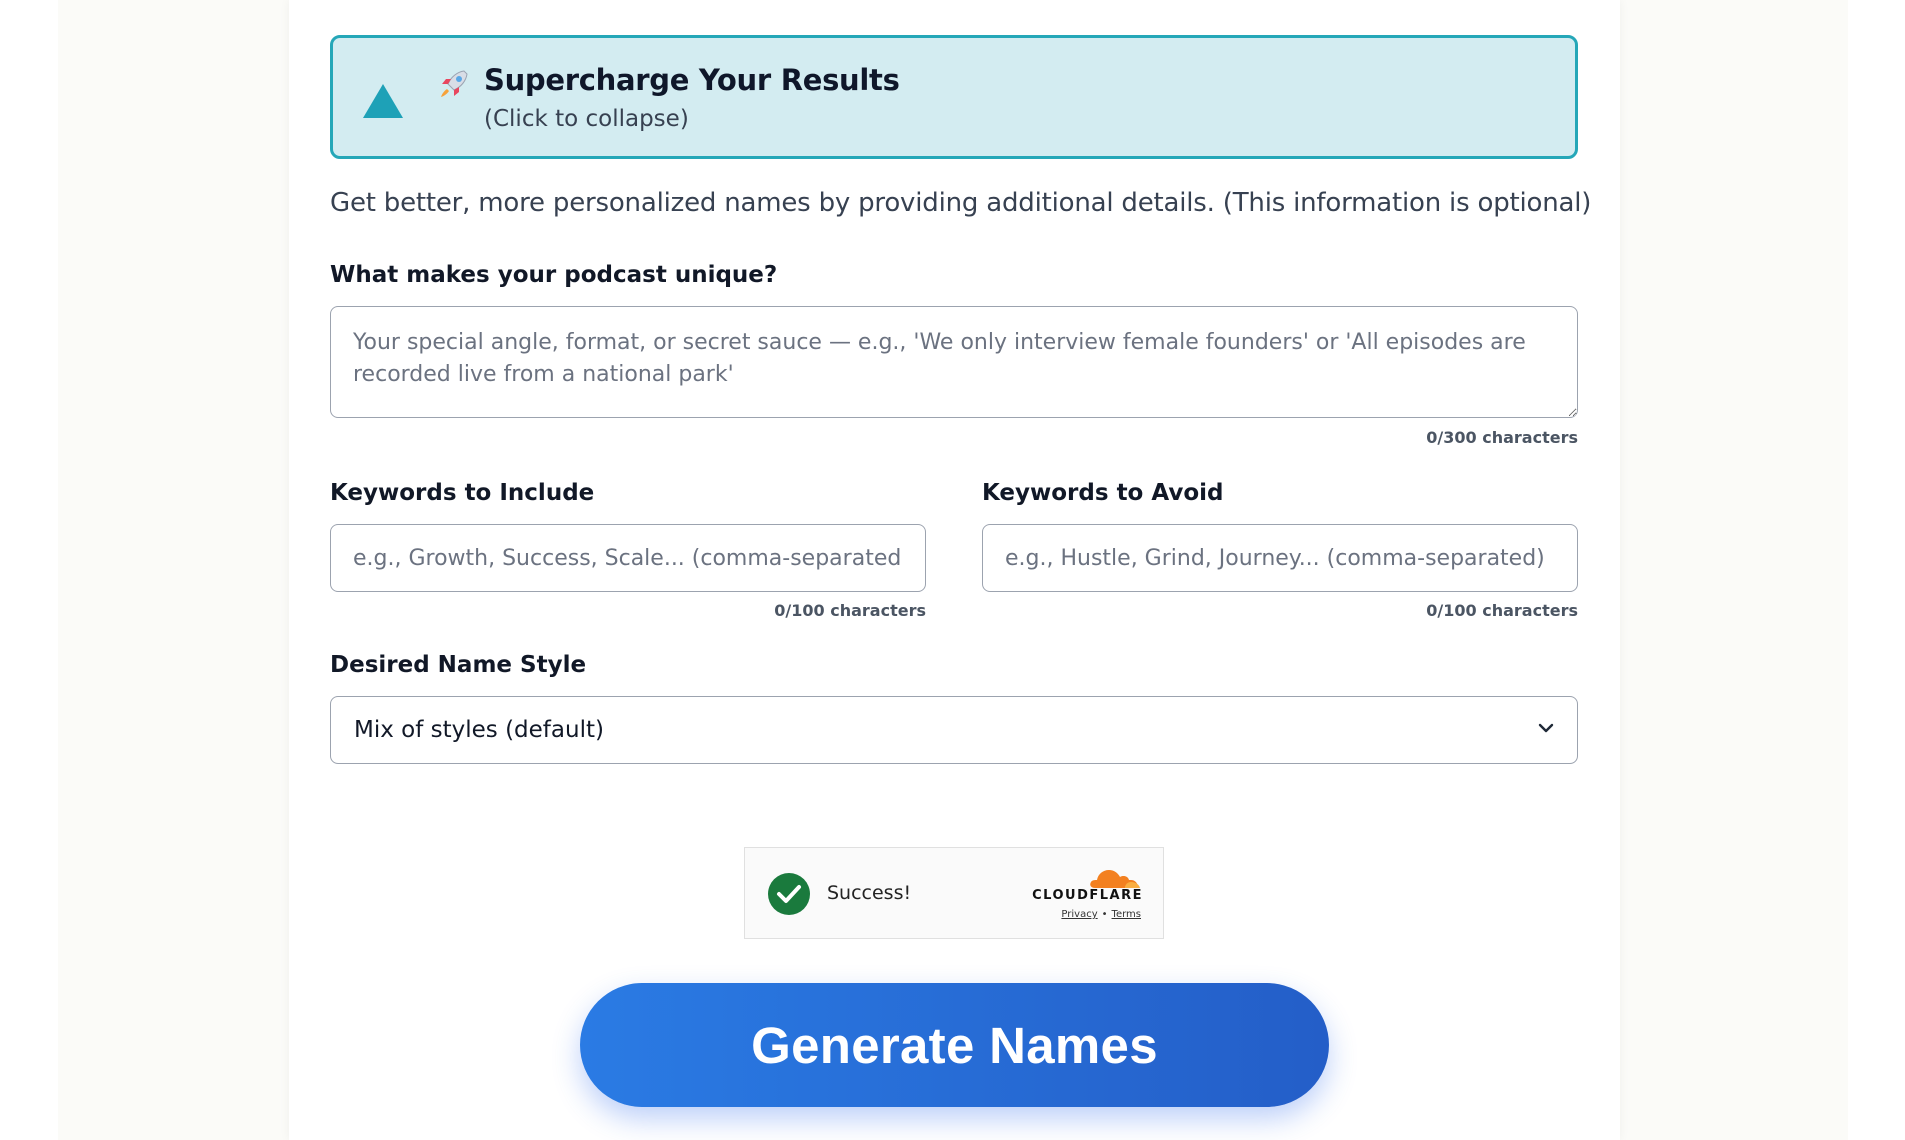  What do you see at coordinates (1115, 879) in the screenshot?
I see `cloudflare-cloud-icon` at bounding box center [1115, 879].